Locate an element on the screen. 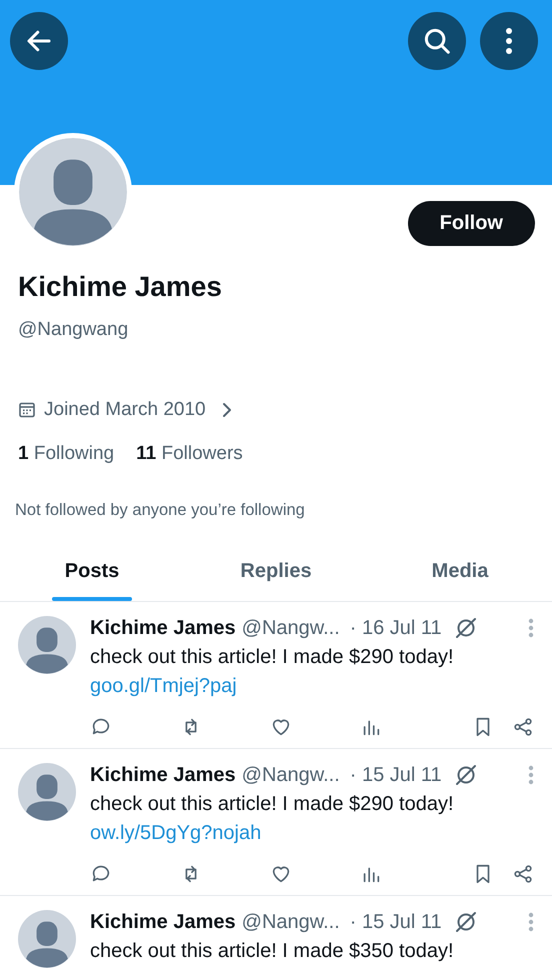 This screenshot has height=976, width=552. tab: Media is located at coordinates (460, 573).